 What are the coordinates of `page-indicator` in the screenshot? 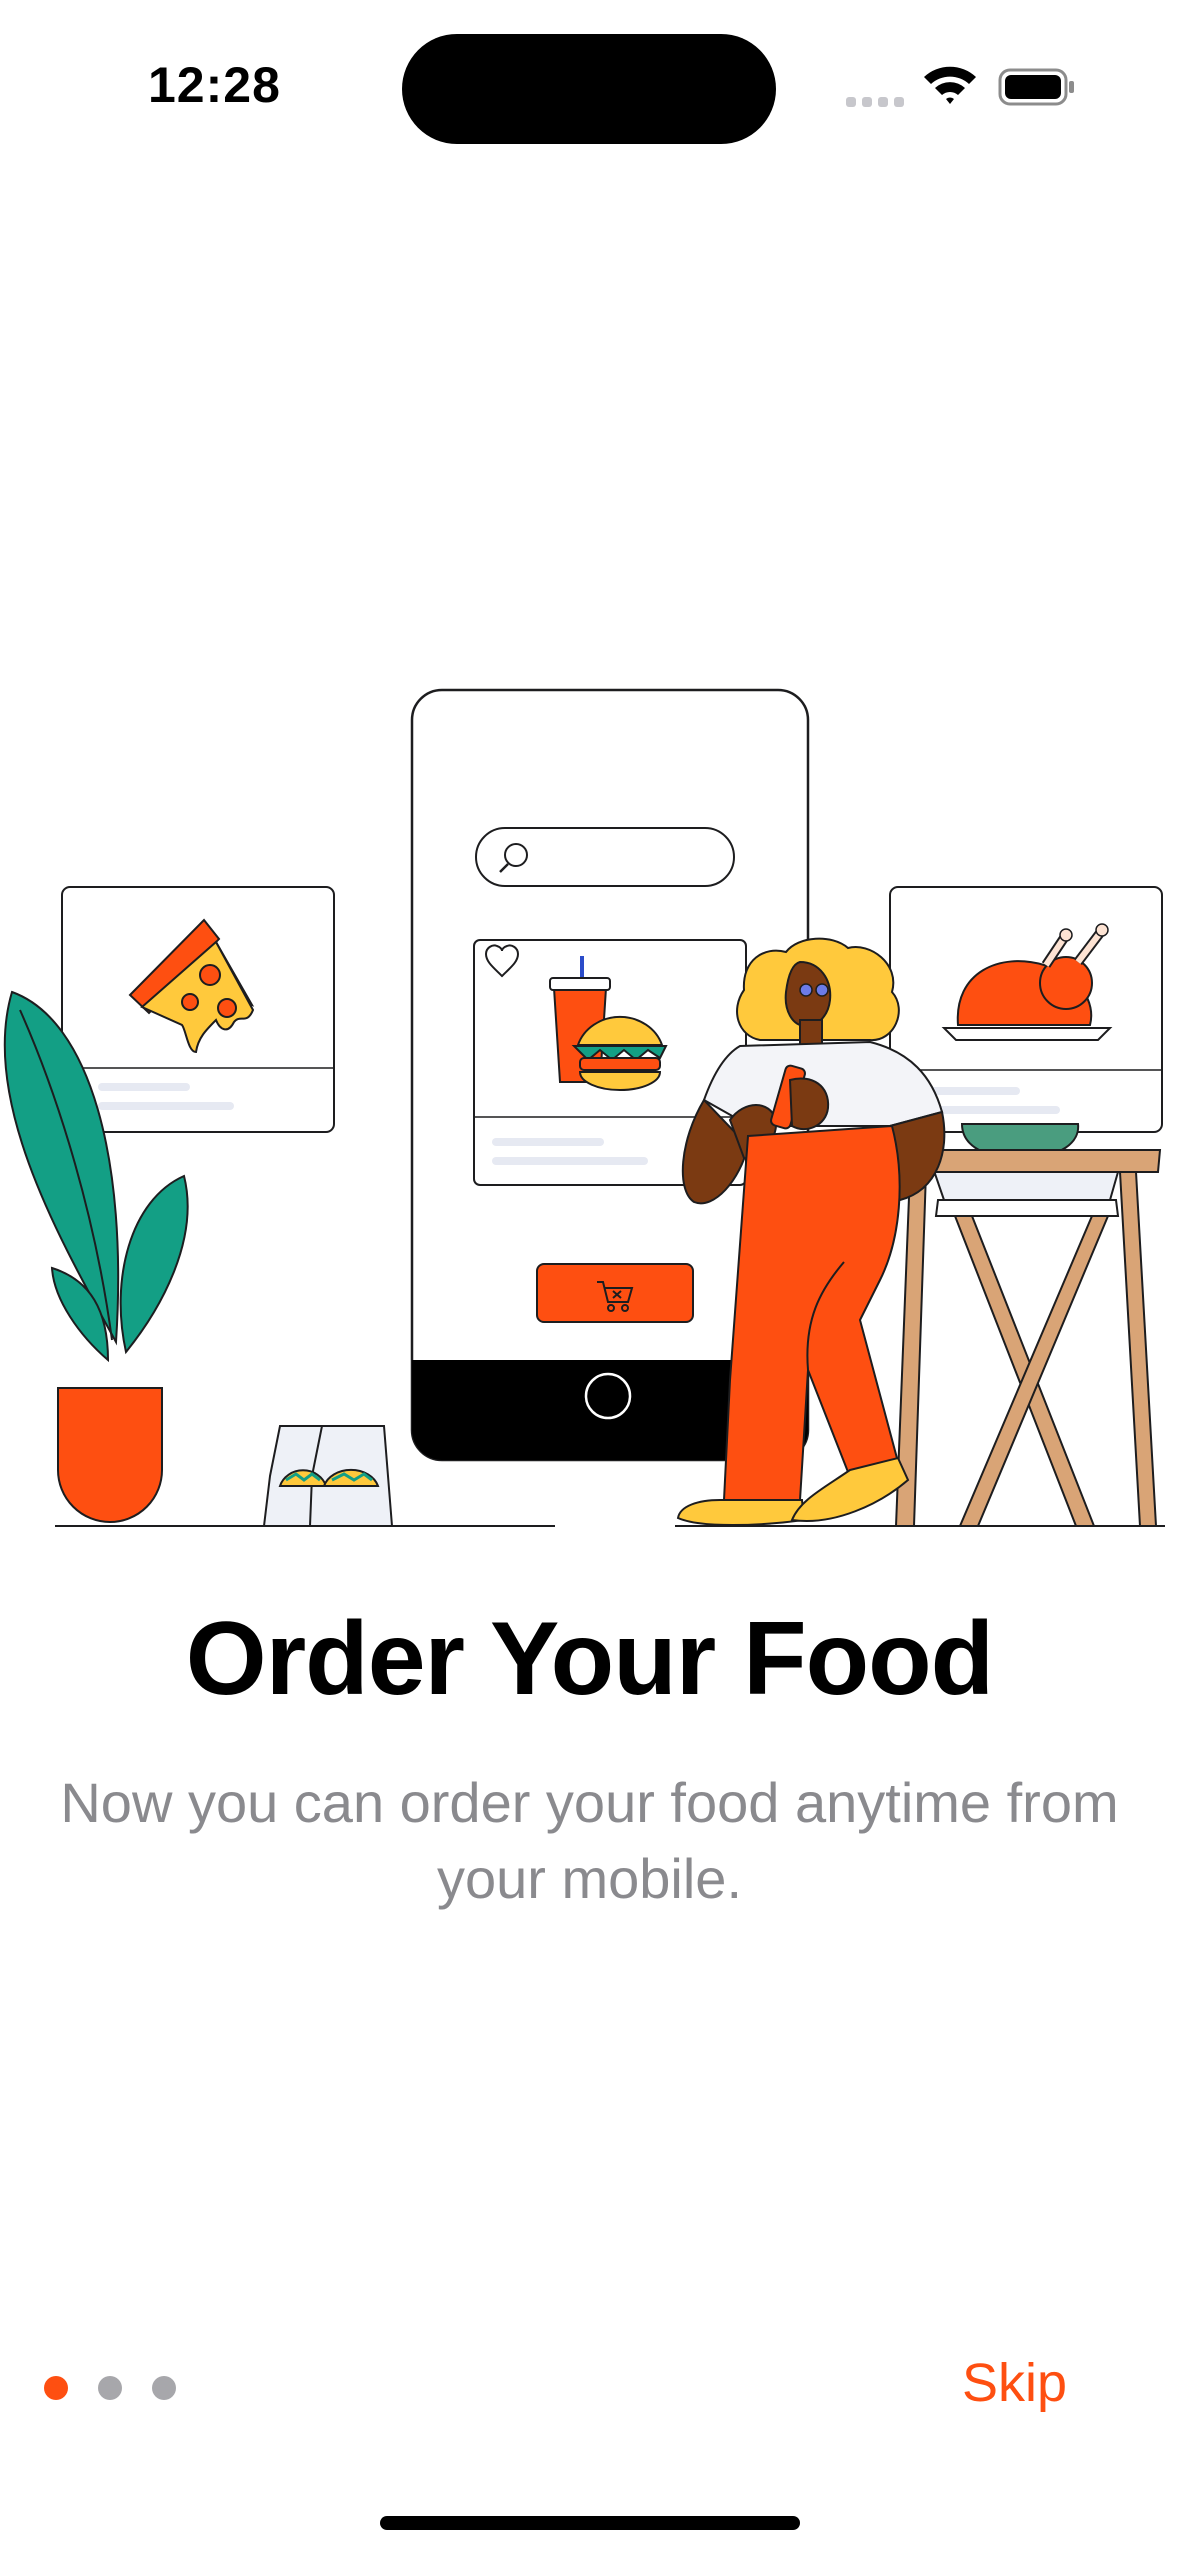 It's located at (110, 2390).